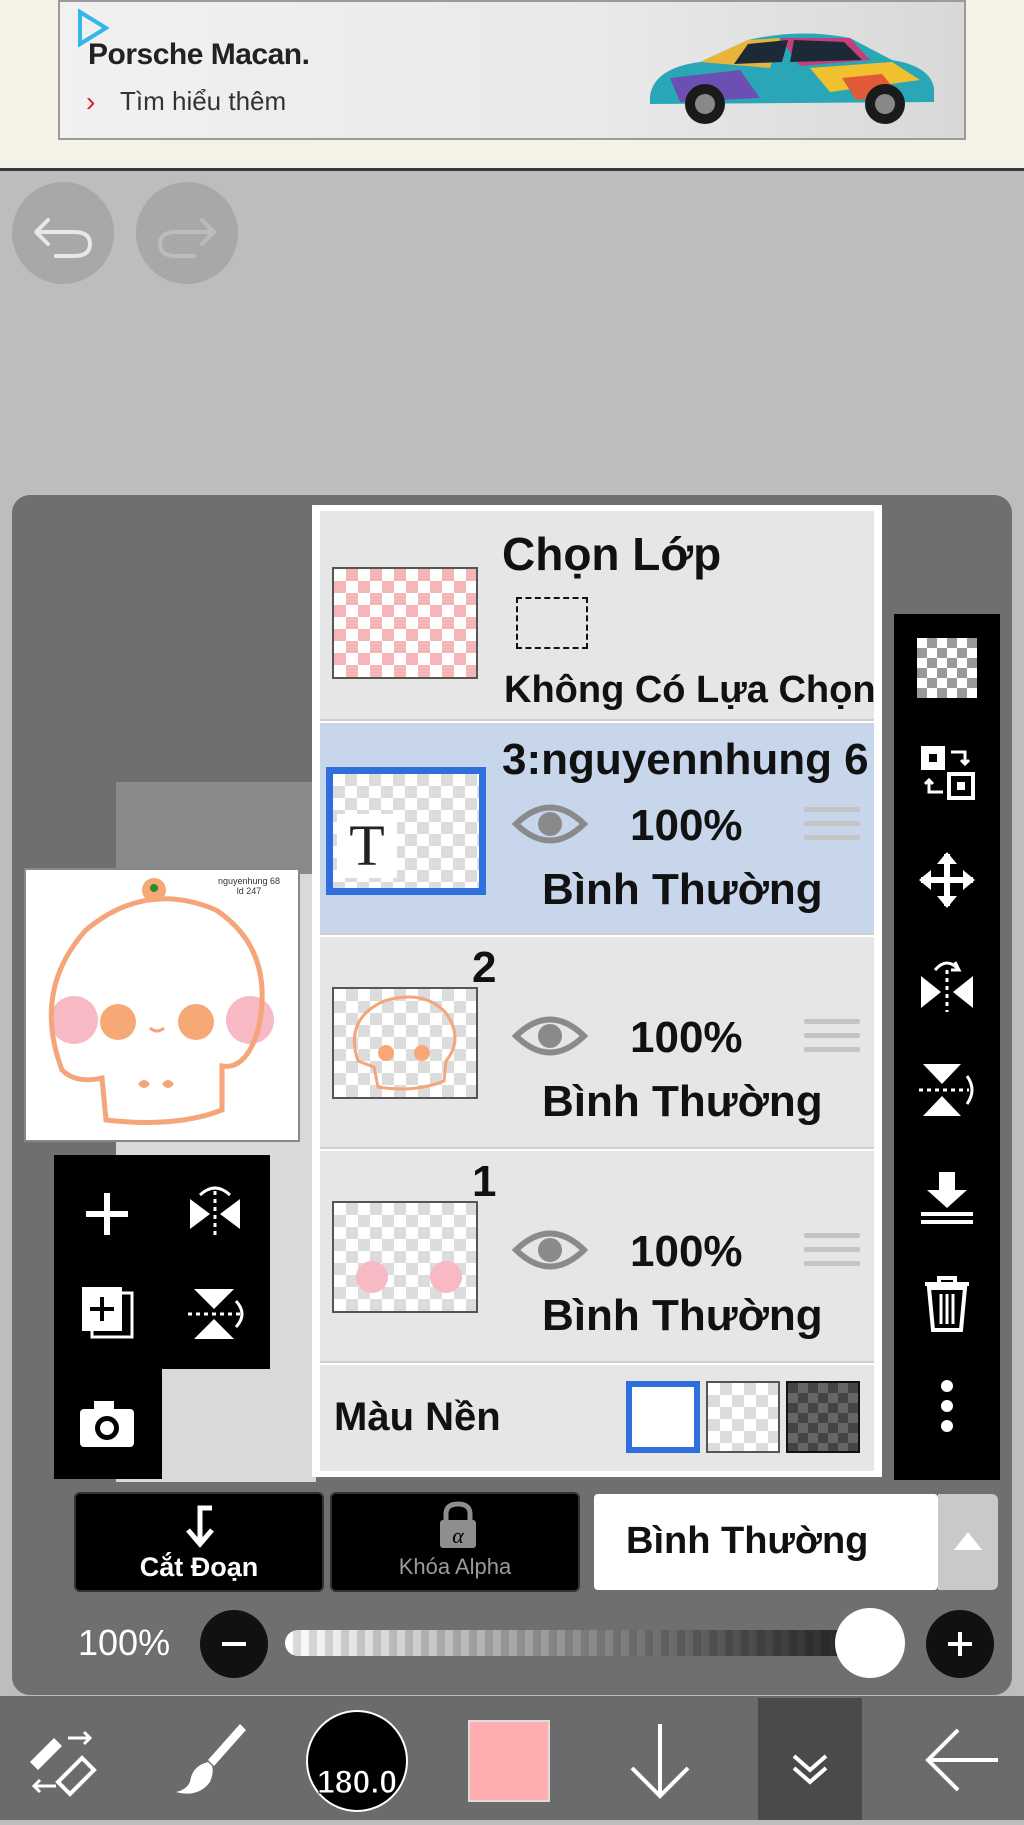 The image size is (1024, 1825). Describe the element at coordinates (947, 772) in the screenshot. I see `move-layer-pixels-icon` at that location.